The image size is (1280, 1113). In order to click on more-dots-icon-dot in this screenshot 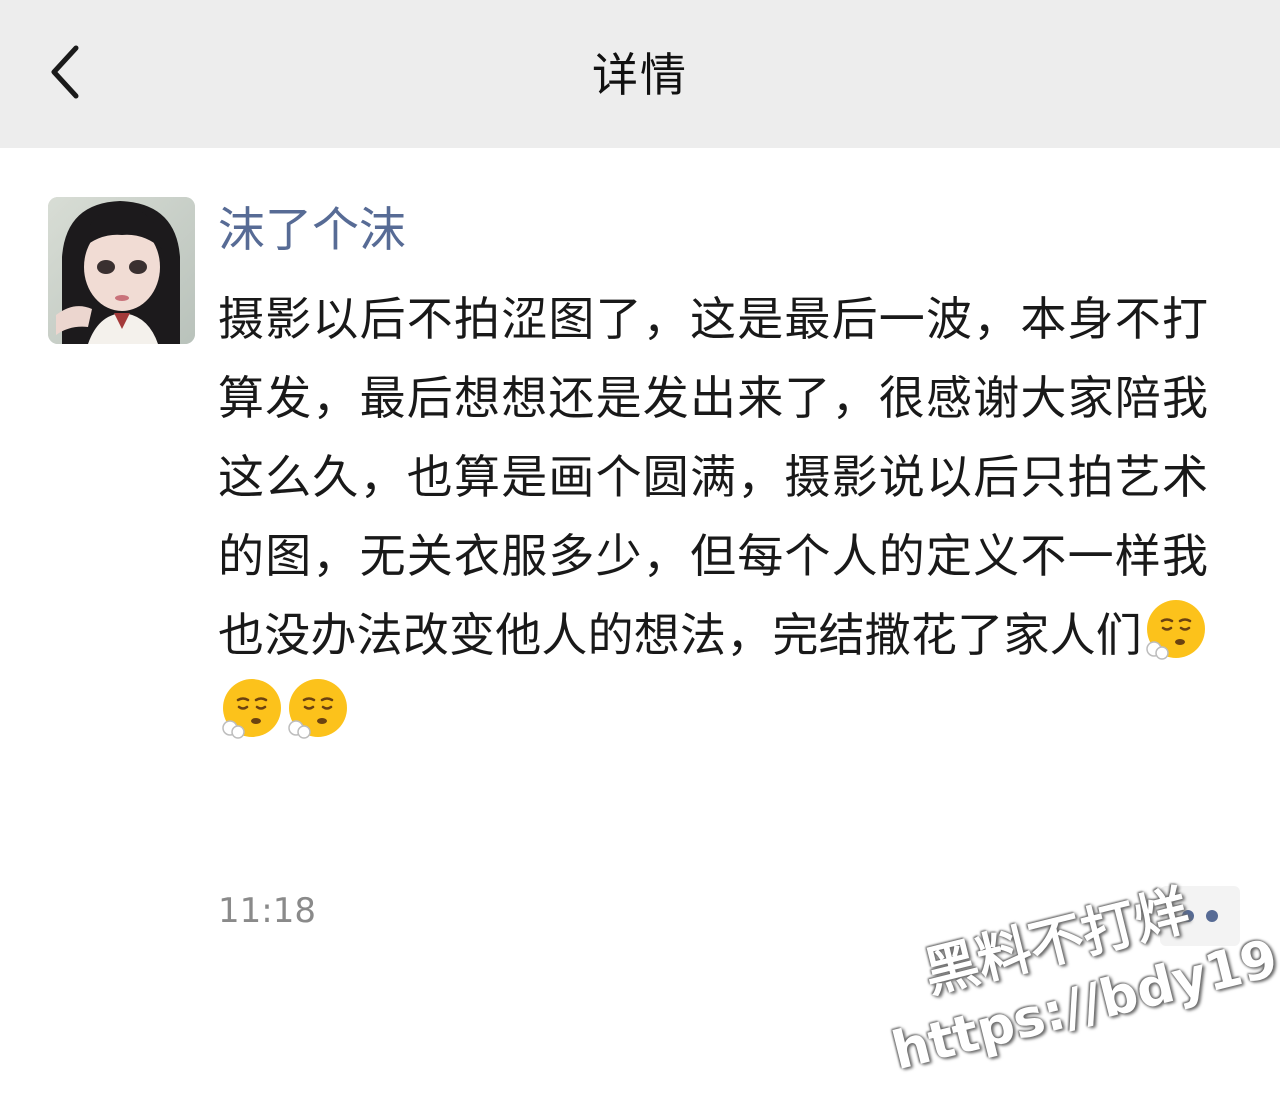, I will do `click(1212, 916)`.